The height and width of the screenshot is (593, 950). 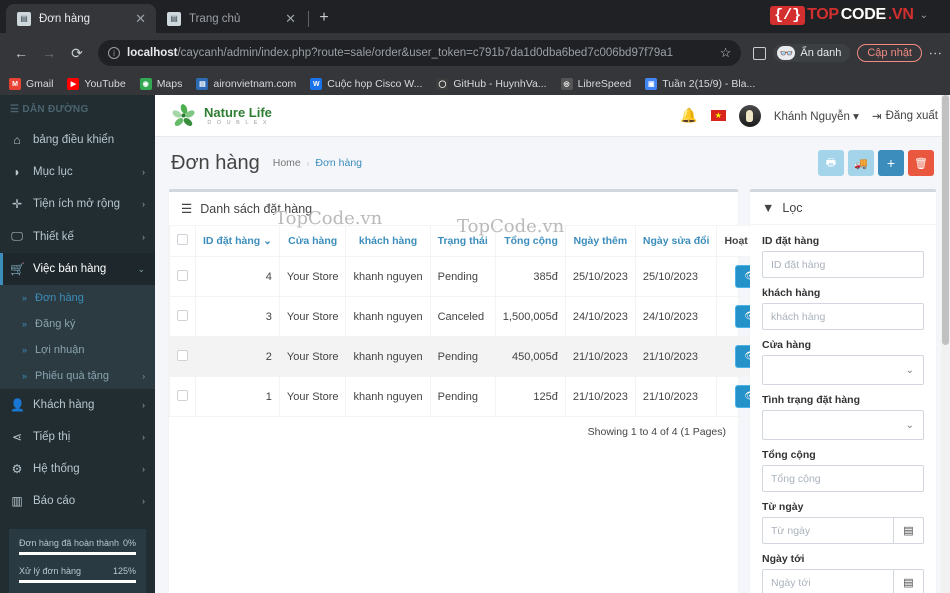 I want to click on filter-select-order-status: ⌄, so click(x=843, y=425).